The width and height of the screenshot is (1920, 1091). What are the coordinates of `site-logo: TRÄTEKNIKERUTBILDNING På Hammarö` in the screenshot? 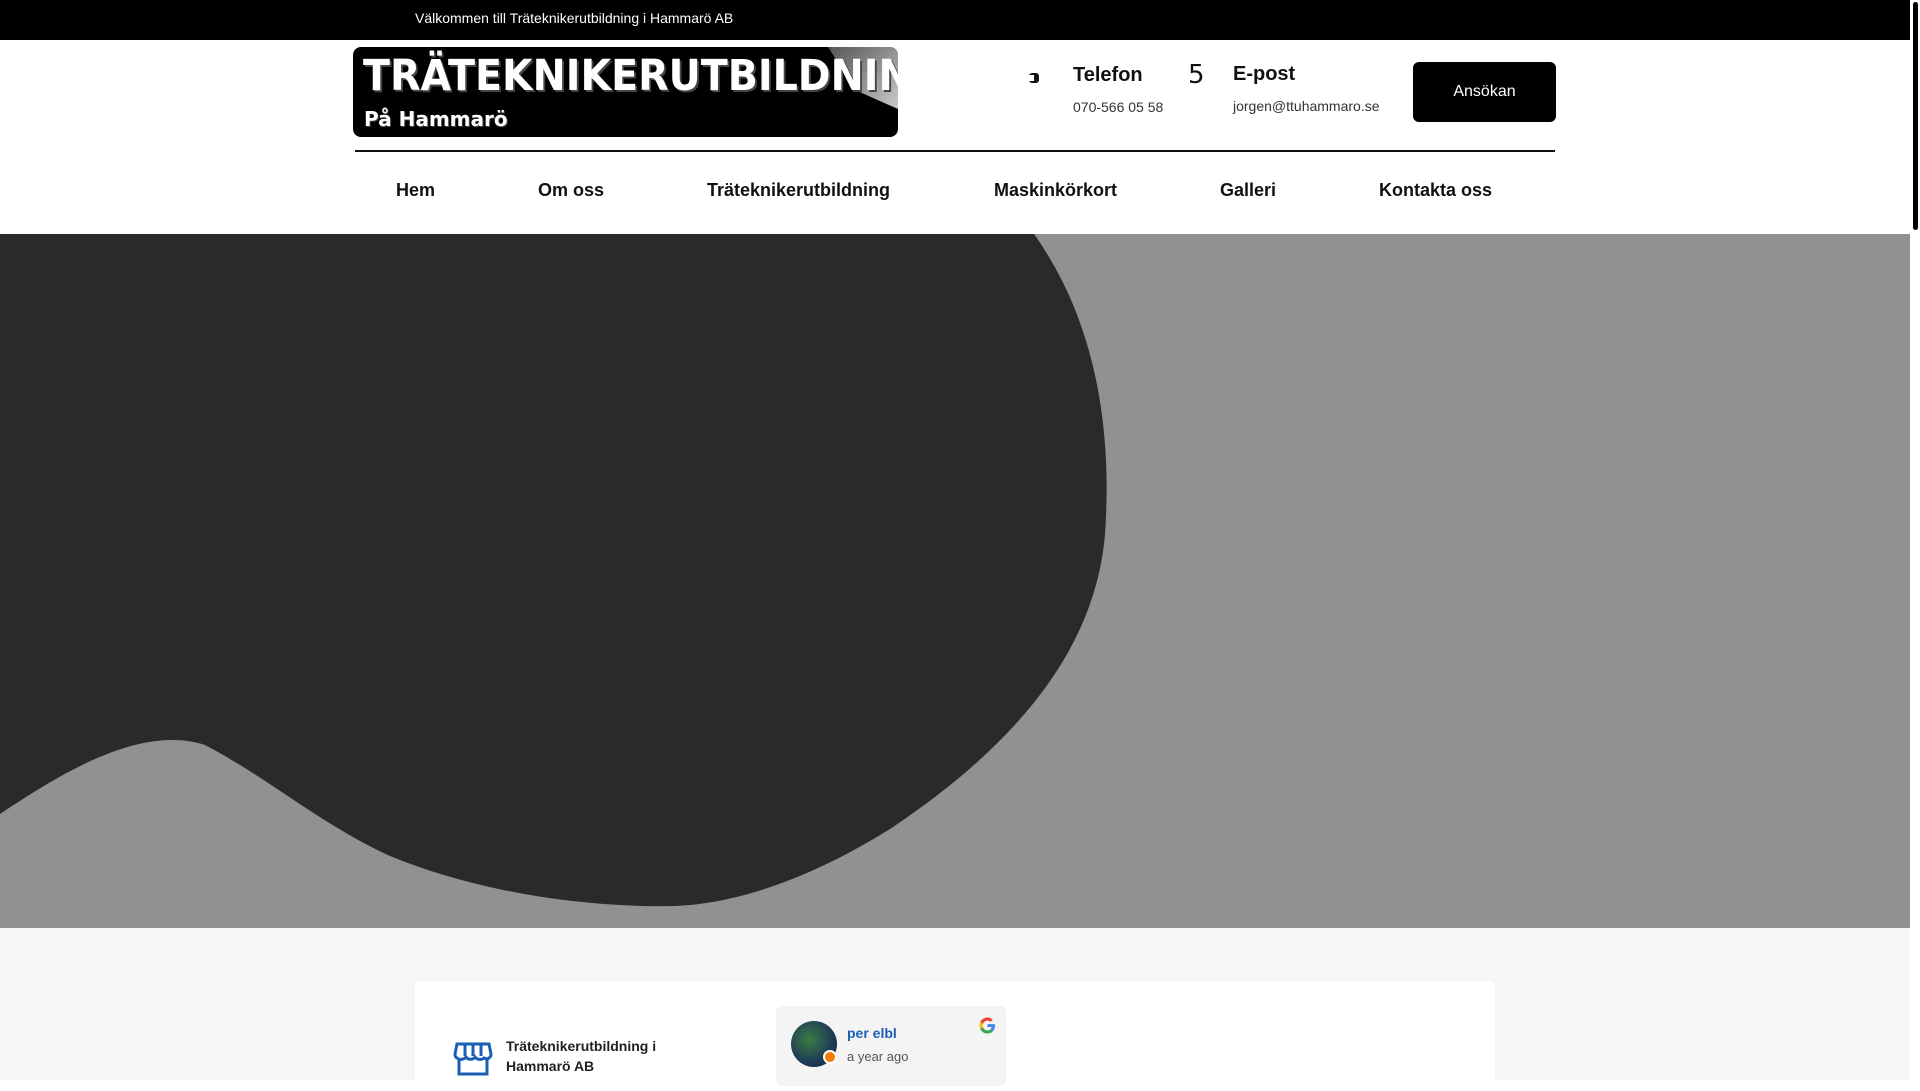 It's located at (625, 92).